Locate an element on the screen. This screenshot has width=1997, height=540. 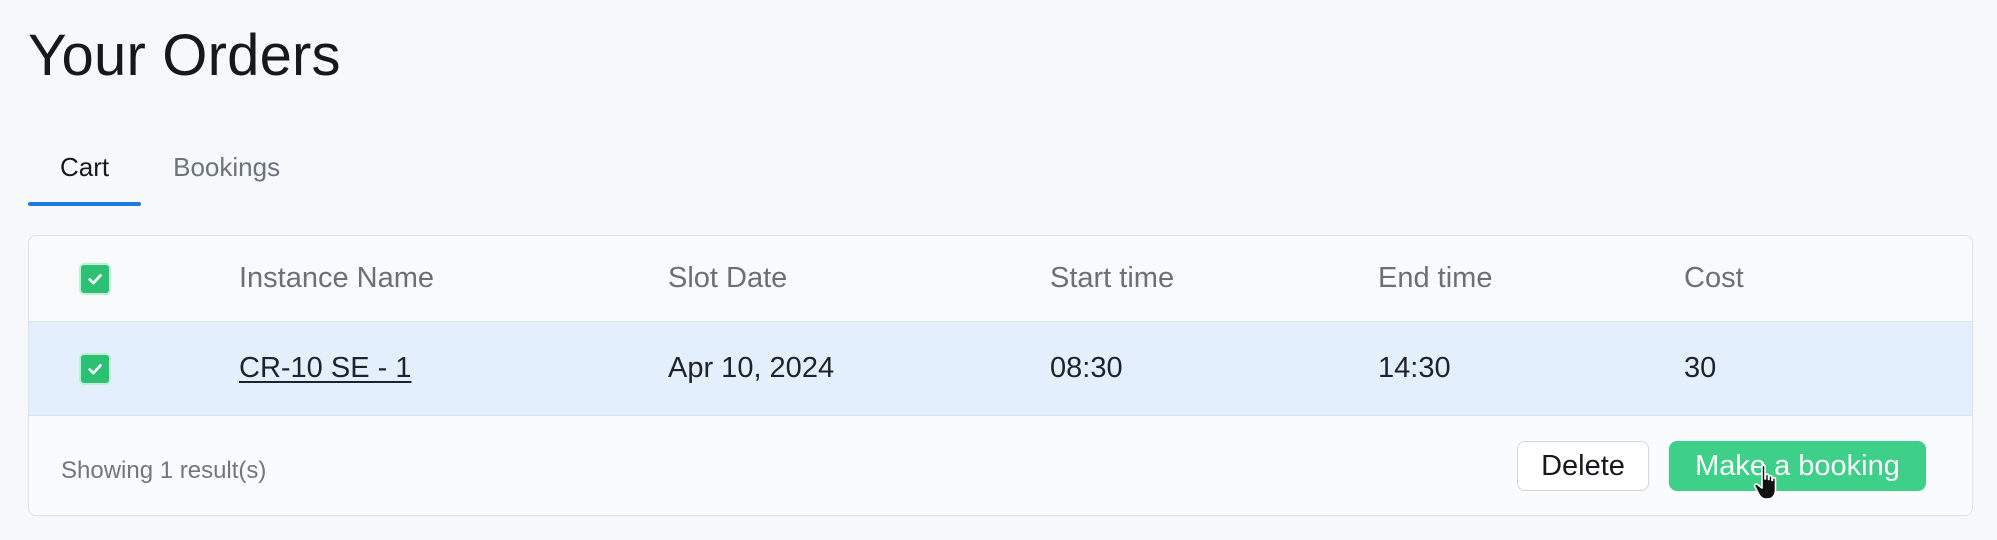
instance-name-link: CR-10 SE - 1 is located at coordinates (325, 368).